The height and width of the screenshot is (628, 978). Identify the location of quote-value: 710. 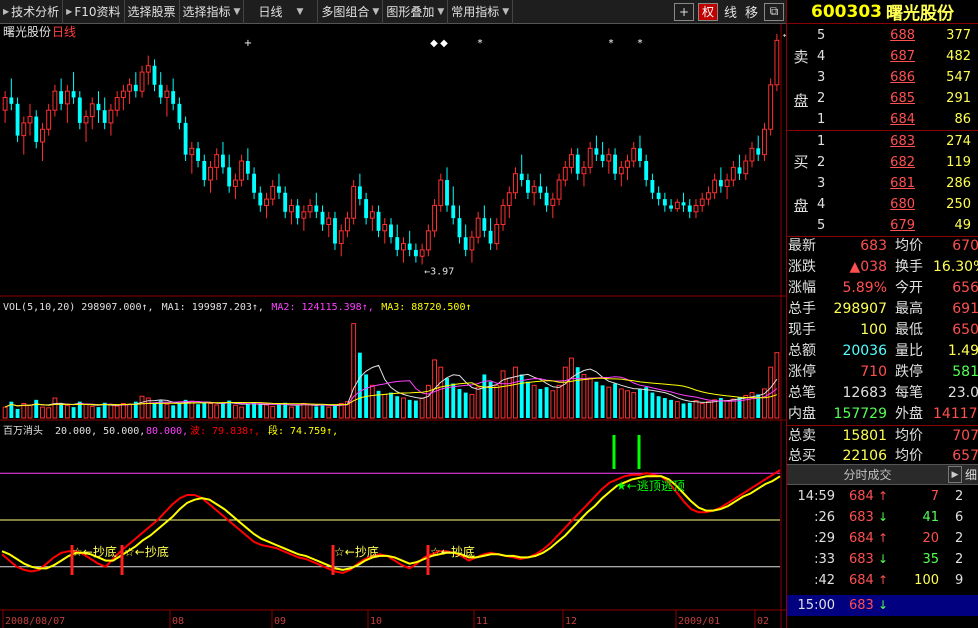
(873, 372).